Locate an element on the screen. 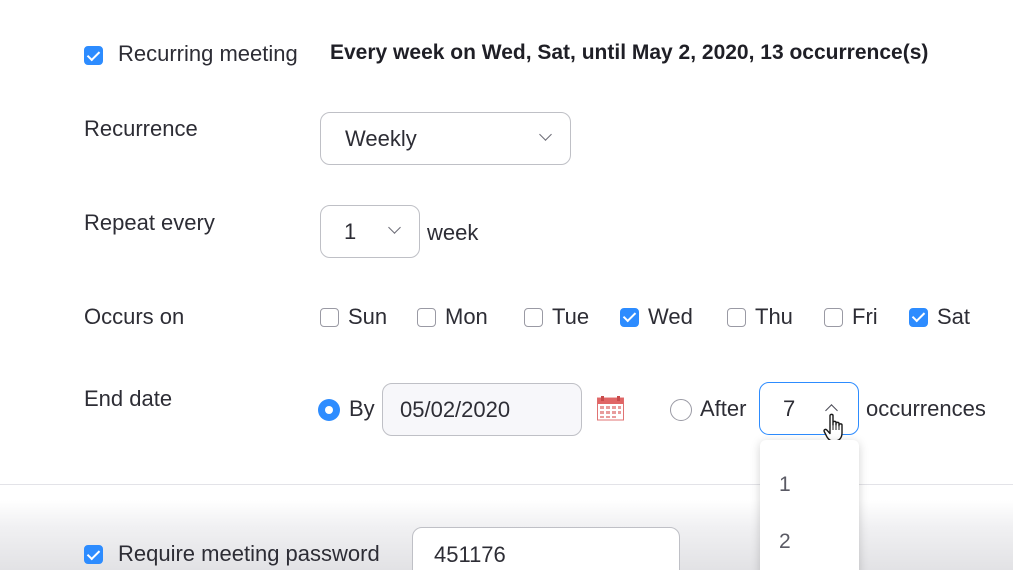  repeat-unit-label: week is located at coordinates (453, 232).